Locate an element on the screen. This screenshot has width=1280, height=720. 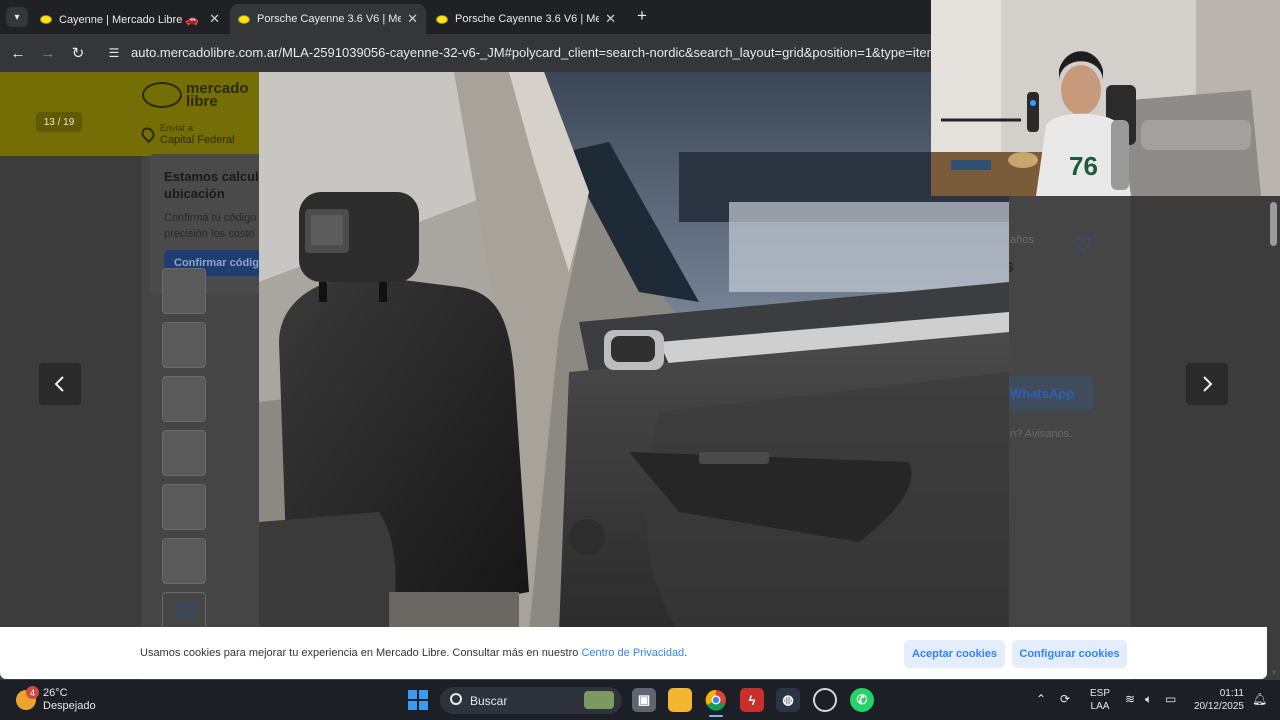
location-pin-icon is located at coordinates (148, 134).